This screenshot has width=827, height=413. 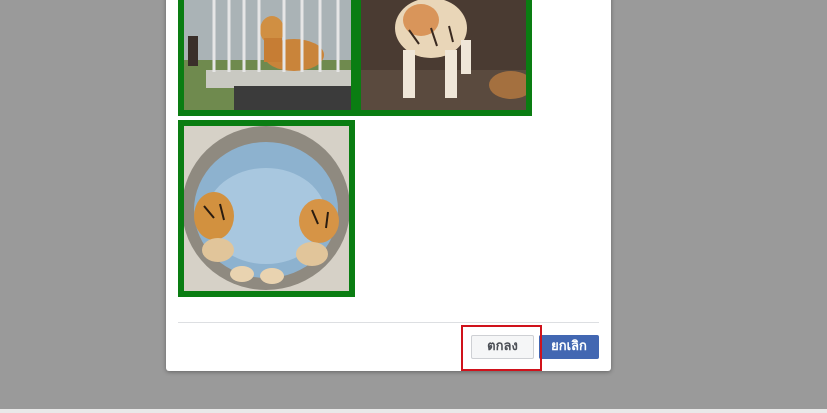 I want to click on image-tile-tiger-in-cage, so click(x=267, y=58).